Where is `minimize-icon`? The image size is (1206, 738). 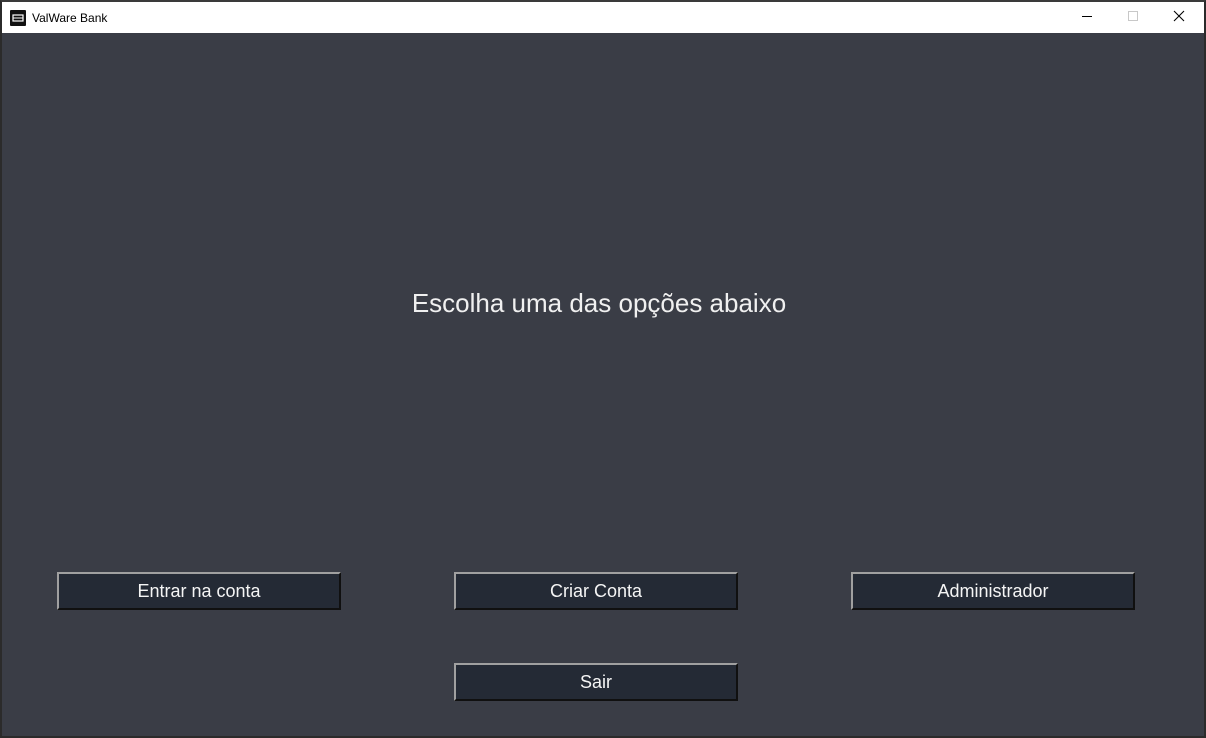
minimize-icon is located at coordinates (1087, 18).